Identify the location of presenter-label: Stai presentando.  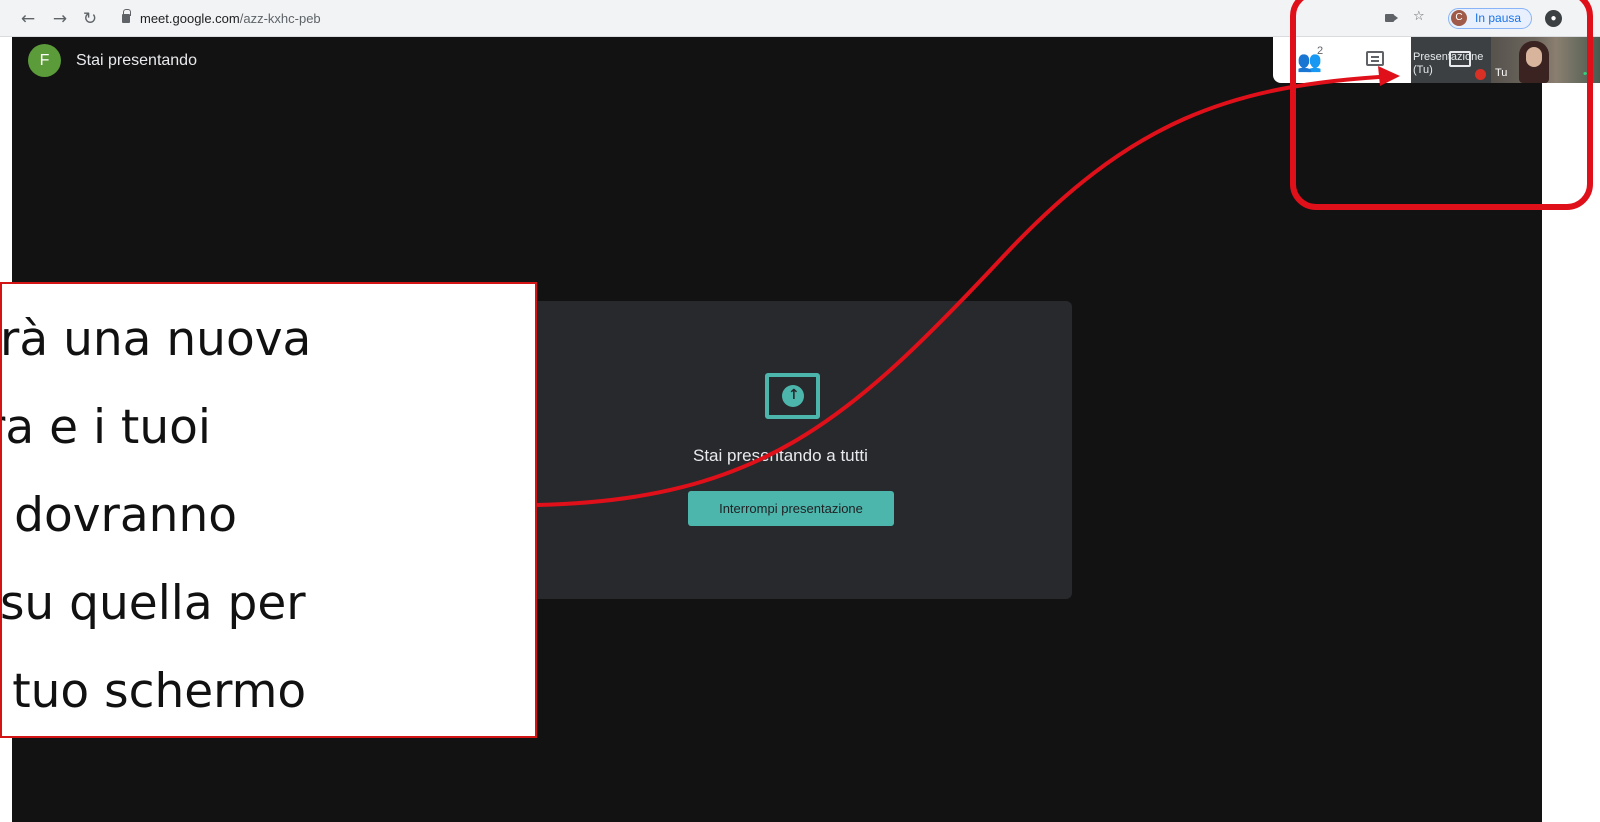
(136, 60).